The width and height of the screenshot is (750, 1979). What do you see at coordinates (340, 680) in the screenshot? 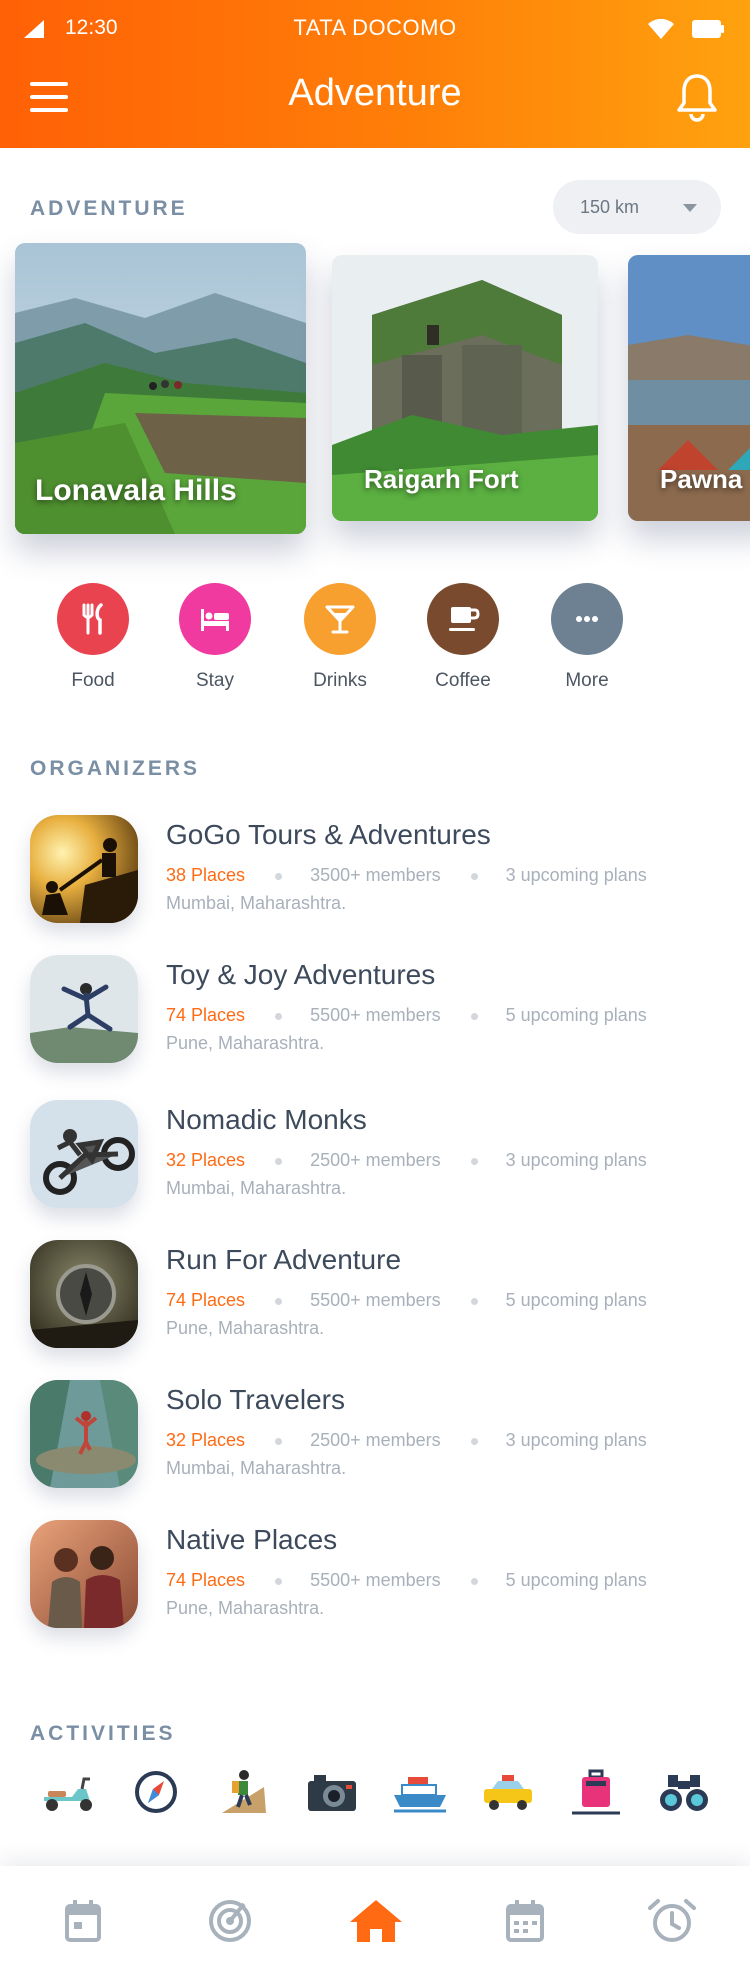
I see `category-label: Drinks` at bounding box center [340, 680].